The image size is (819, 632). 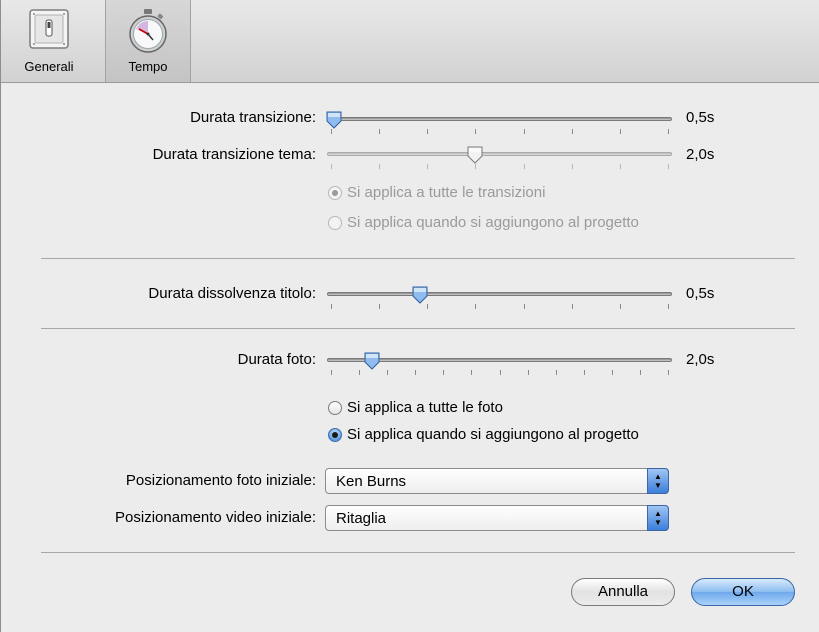 I want to click on initial-video-placement-value: Ritaglia, so click(x=361, y=518).